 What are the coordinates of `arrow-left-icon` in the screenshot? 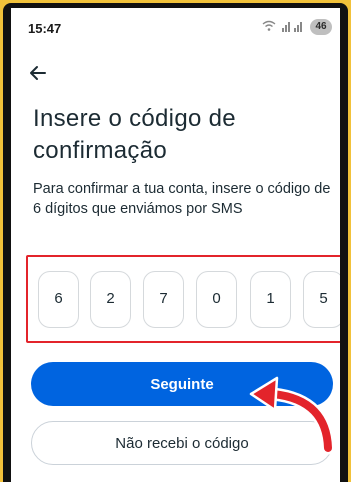 It's located at (38, 73).